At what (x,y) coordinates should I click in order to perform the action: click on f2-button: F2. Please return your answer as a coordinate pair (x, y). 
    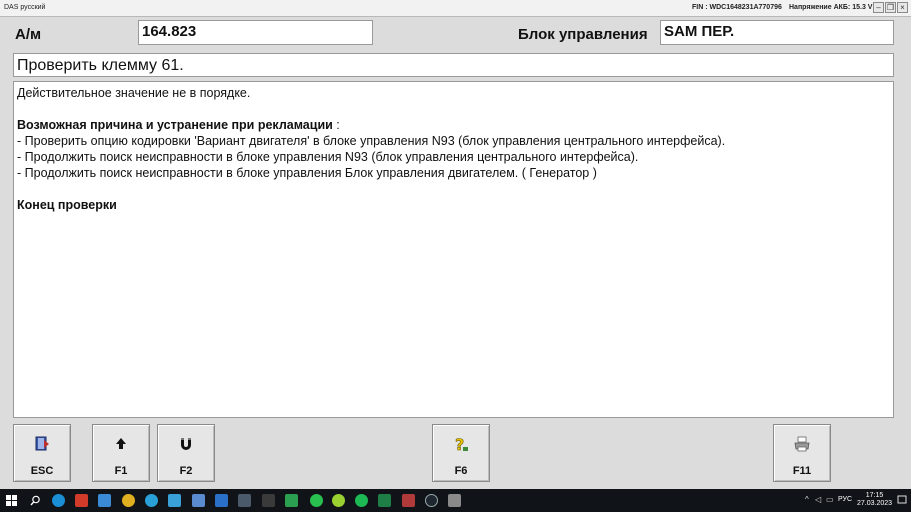
    Looking at the image, I should click on (186, 453).